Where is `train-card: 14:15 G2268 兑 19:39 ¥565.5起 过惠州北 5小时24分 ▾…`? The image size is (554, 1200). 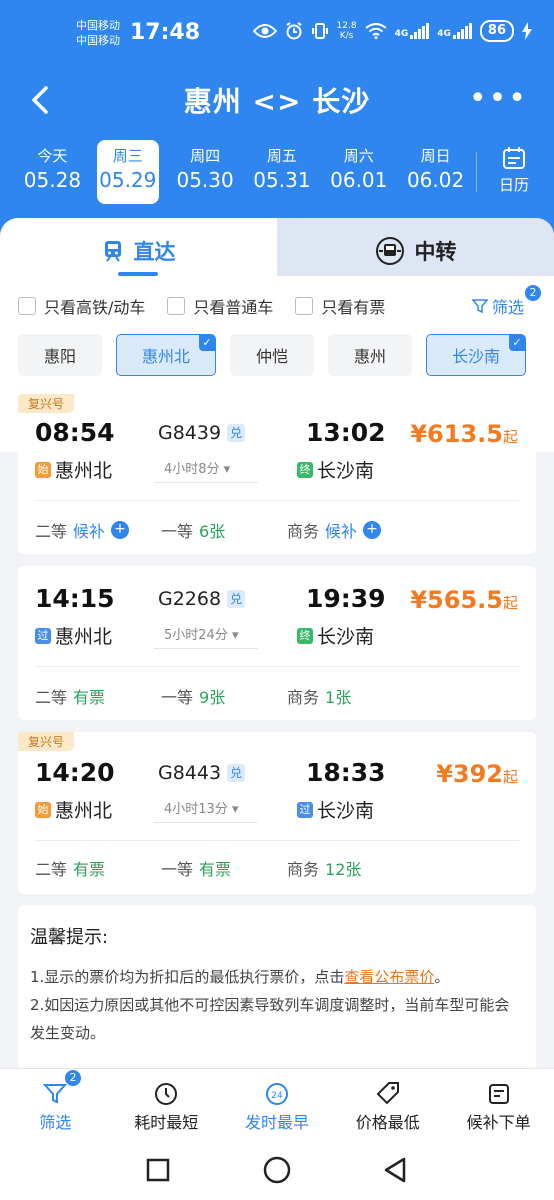
train-card: 14:15 G2268 兑 19:39 ¥565.5起 过惠州北 5小时24分 ▾… is located at coordinates (277, 643).